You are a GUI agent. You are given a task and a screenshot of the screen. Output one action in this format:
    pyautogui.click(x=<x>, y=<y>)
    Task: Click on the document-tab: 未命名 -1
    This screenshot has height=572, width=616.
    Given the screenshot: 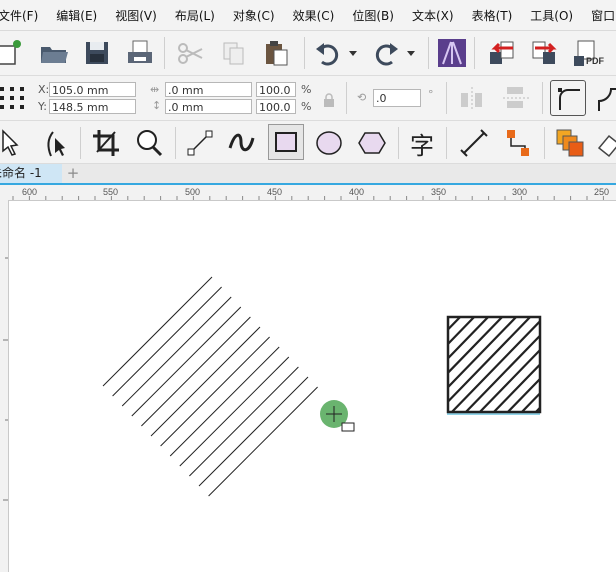 What is the action you would take?
    pyautogui.click(x=31, y=173)
    